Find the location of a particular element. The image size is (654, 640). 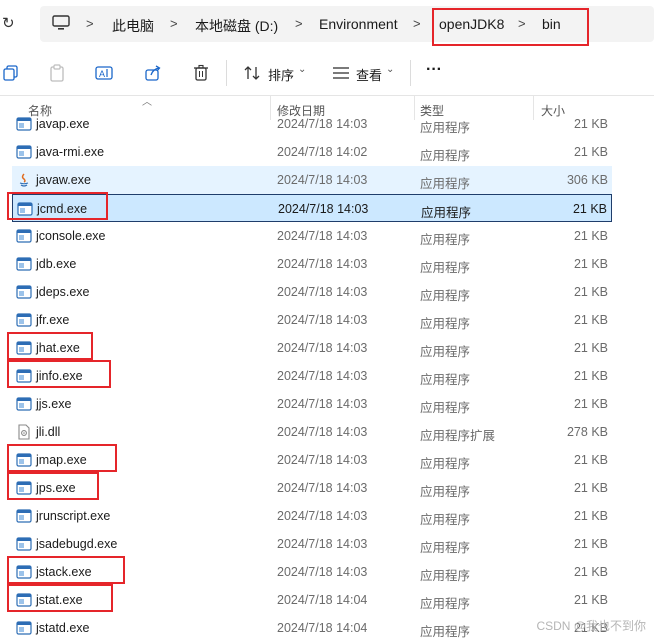

chevron-down-icon: ⌄ is located at coordinates (302, 69).